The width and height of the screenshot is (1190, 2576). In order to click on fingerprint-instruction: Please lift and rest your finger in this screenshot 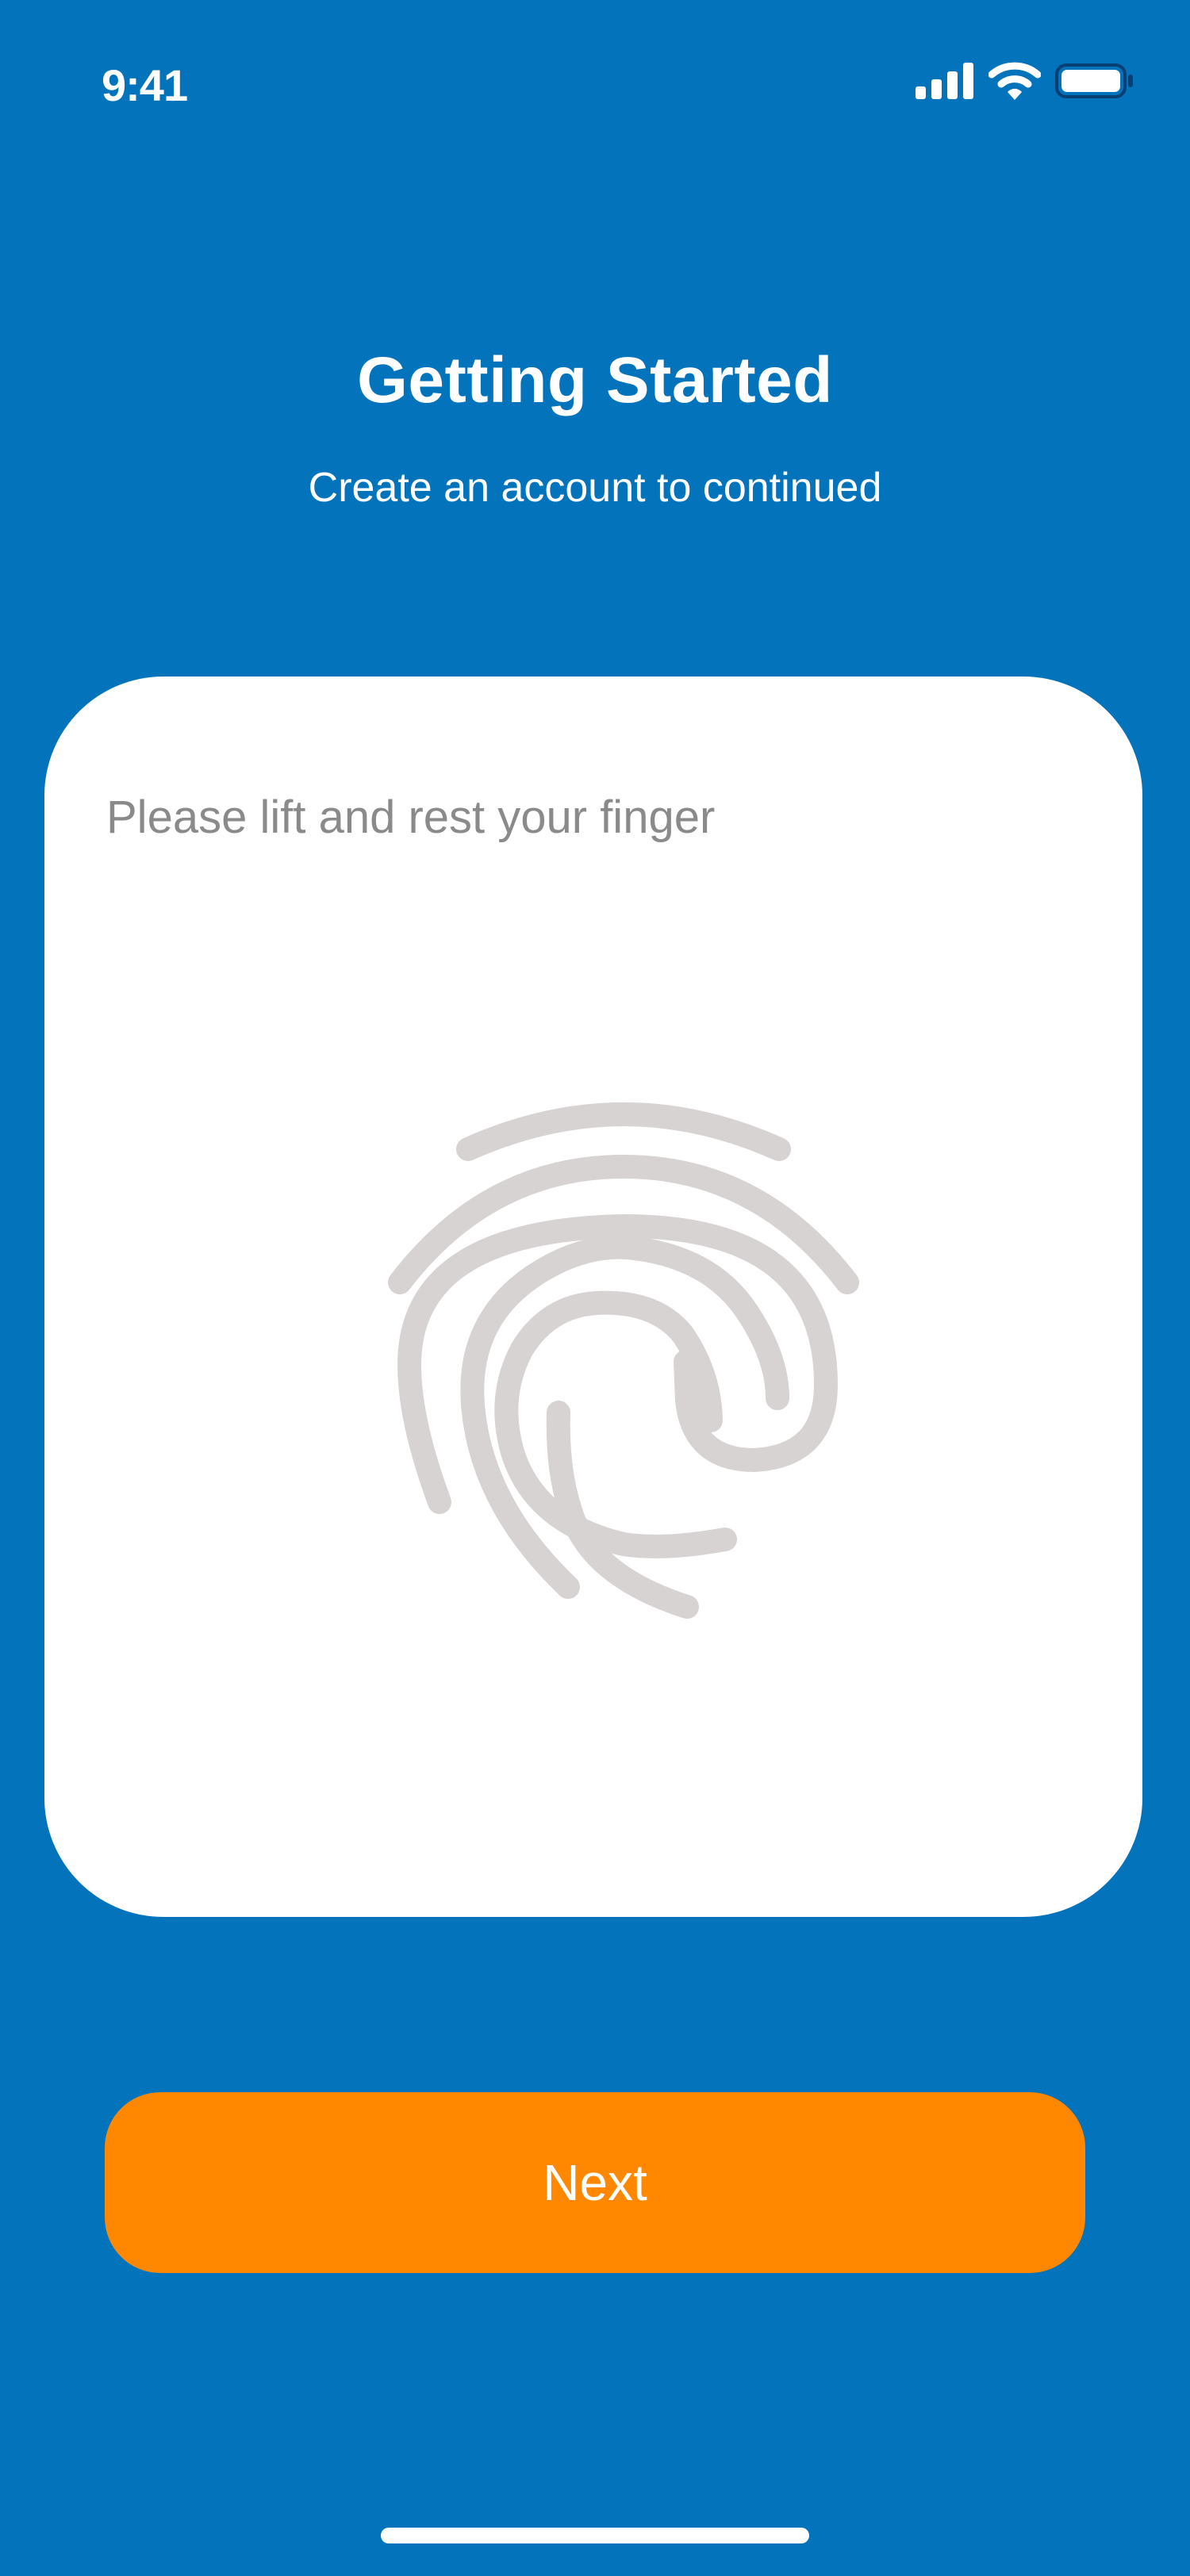, I will do `click(411, 818)`.